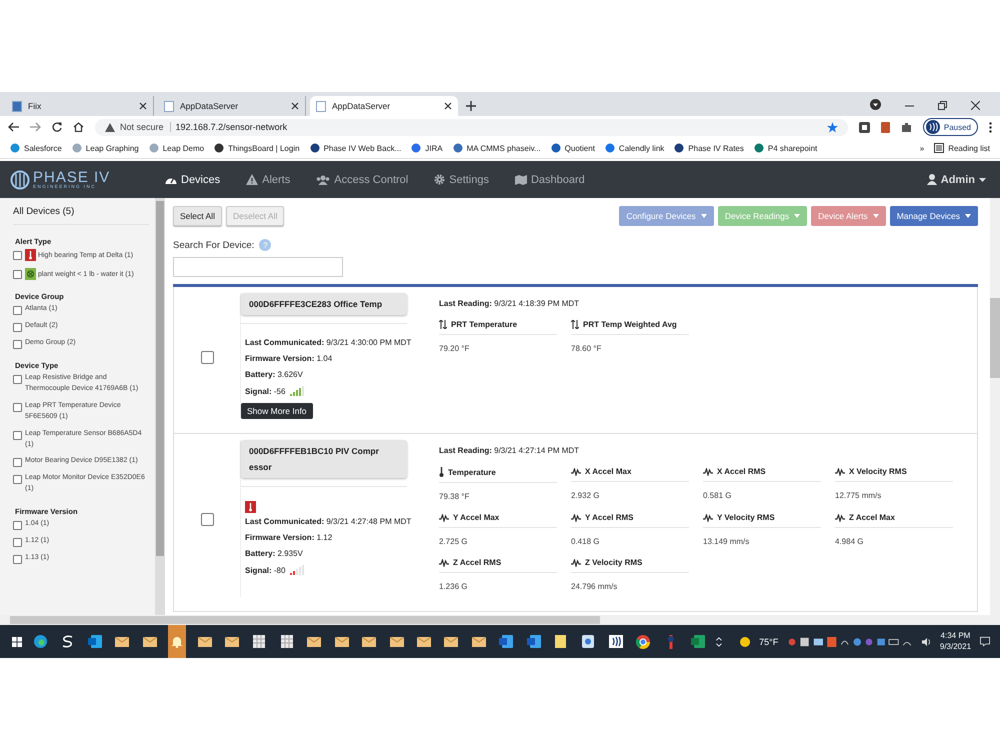  I want to click on user-menu: Admin, so click(956, 180).